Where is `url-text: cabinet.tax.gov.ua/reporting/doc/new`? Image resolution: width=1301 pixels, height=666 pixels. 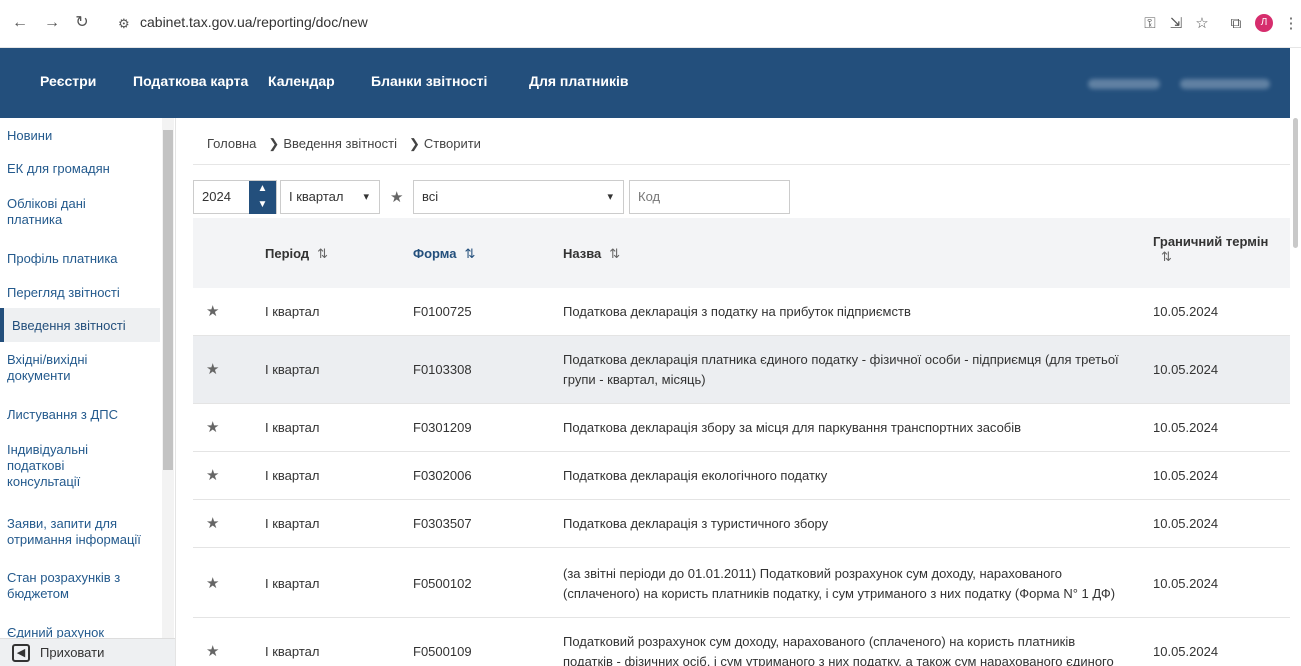
url-text: cabinet.tax.gov.ua/reporting/doc/new is located at coordinates (254, 22).